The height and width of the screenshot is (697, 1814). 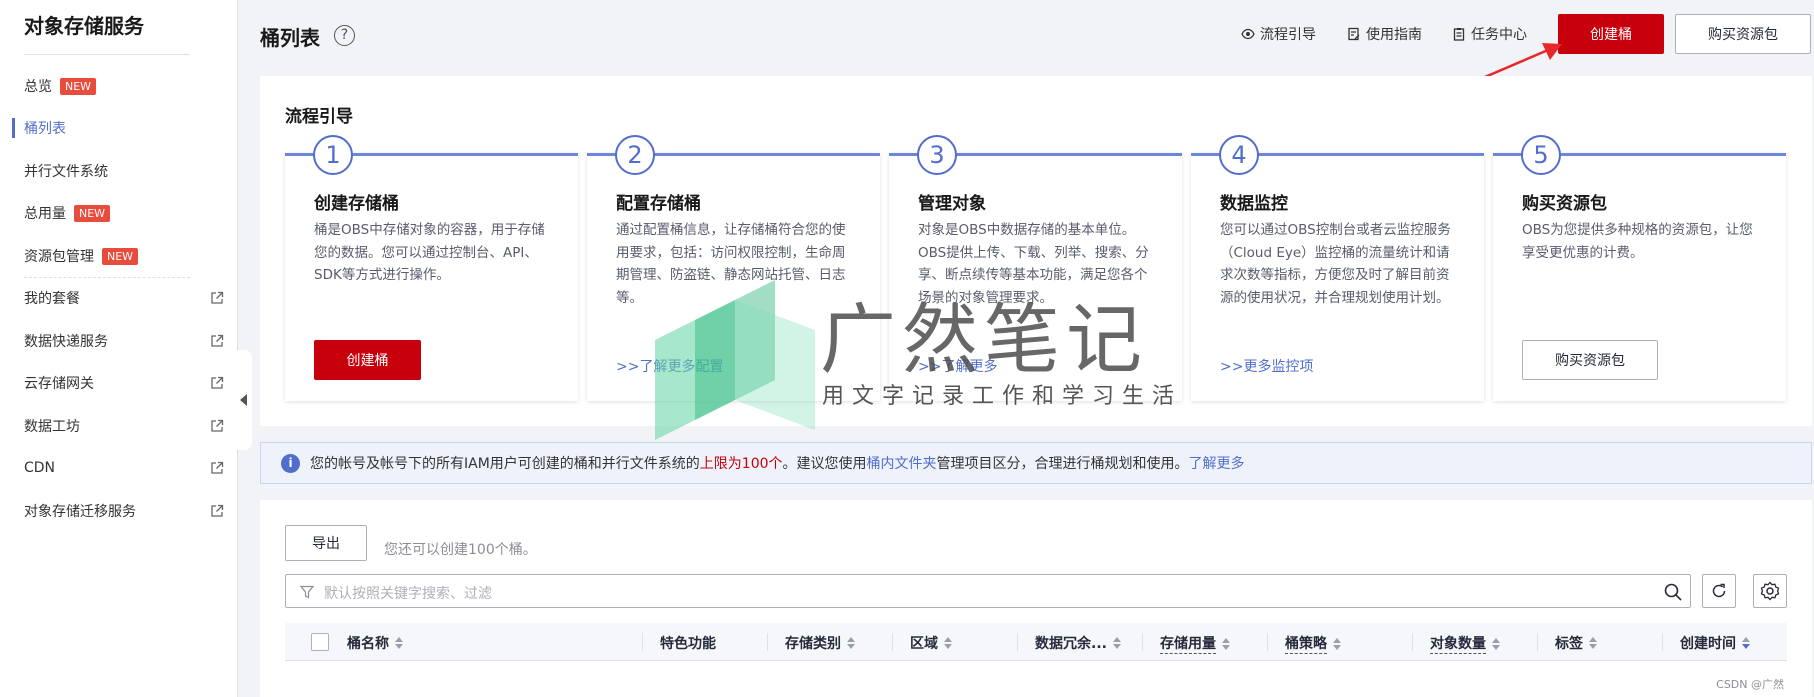 I want to click on col-features: 特色功能, so click(x=688, y=643).